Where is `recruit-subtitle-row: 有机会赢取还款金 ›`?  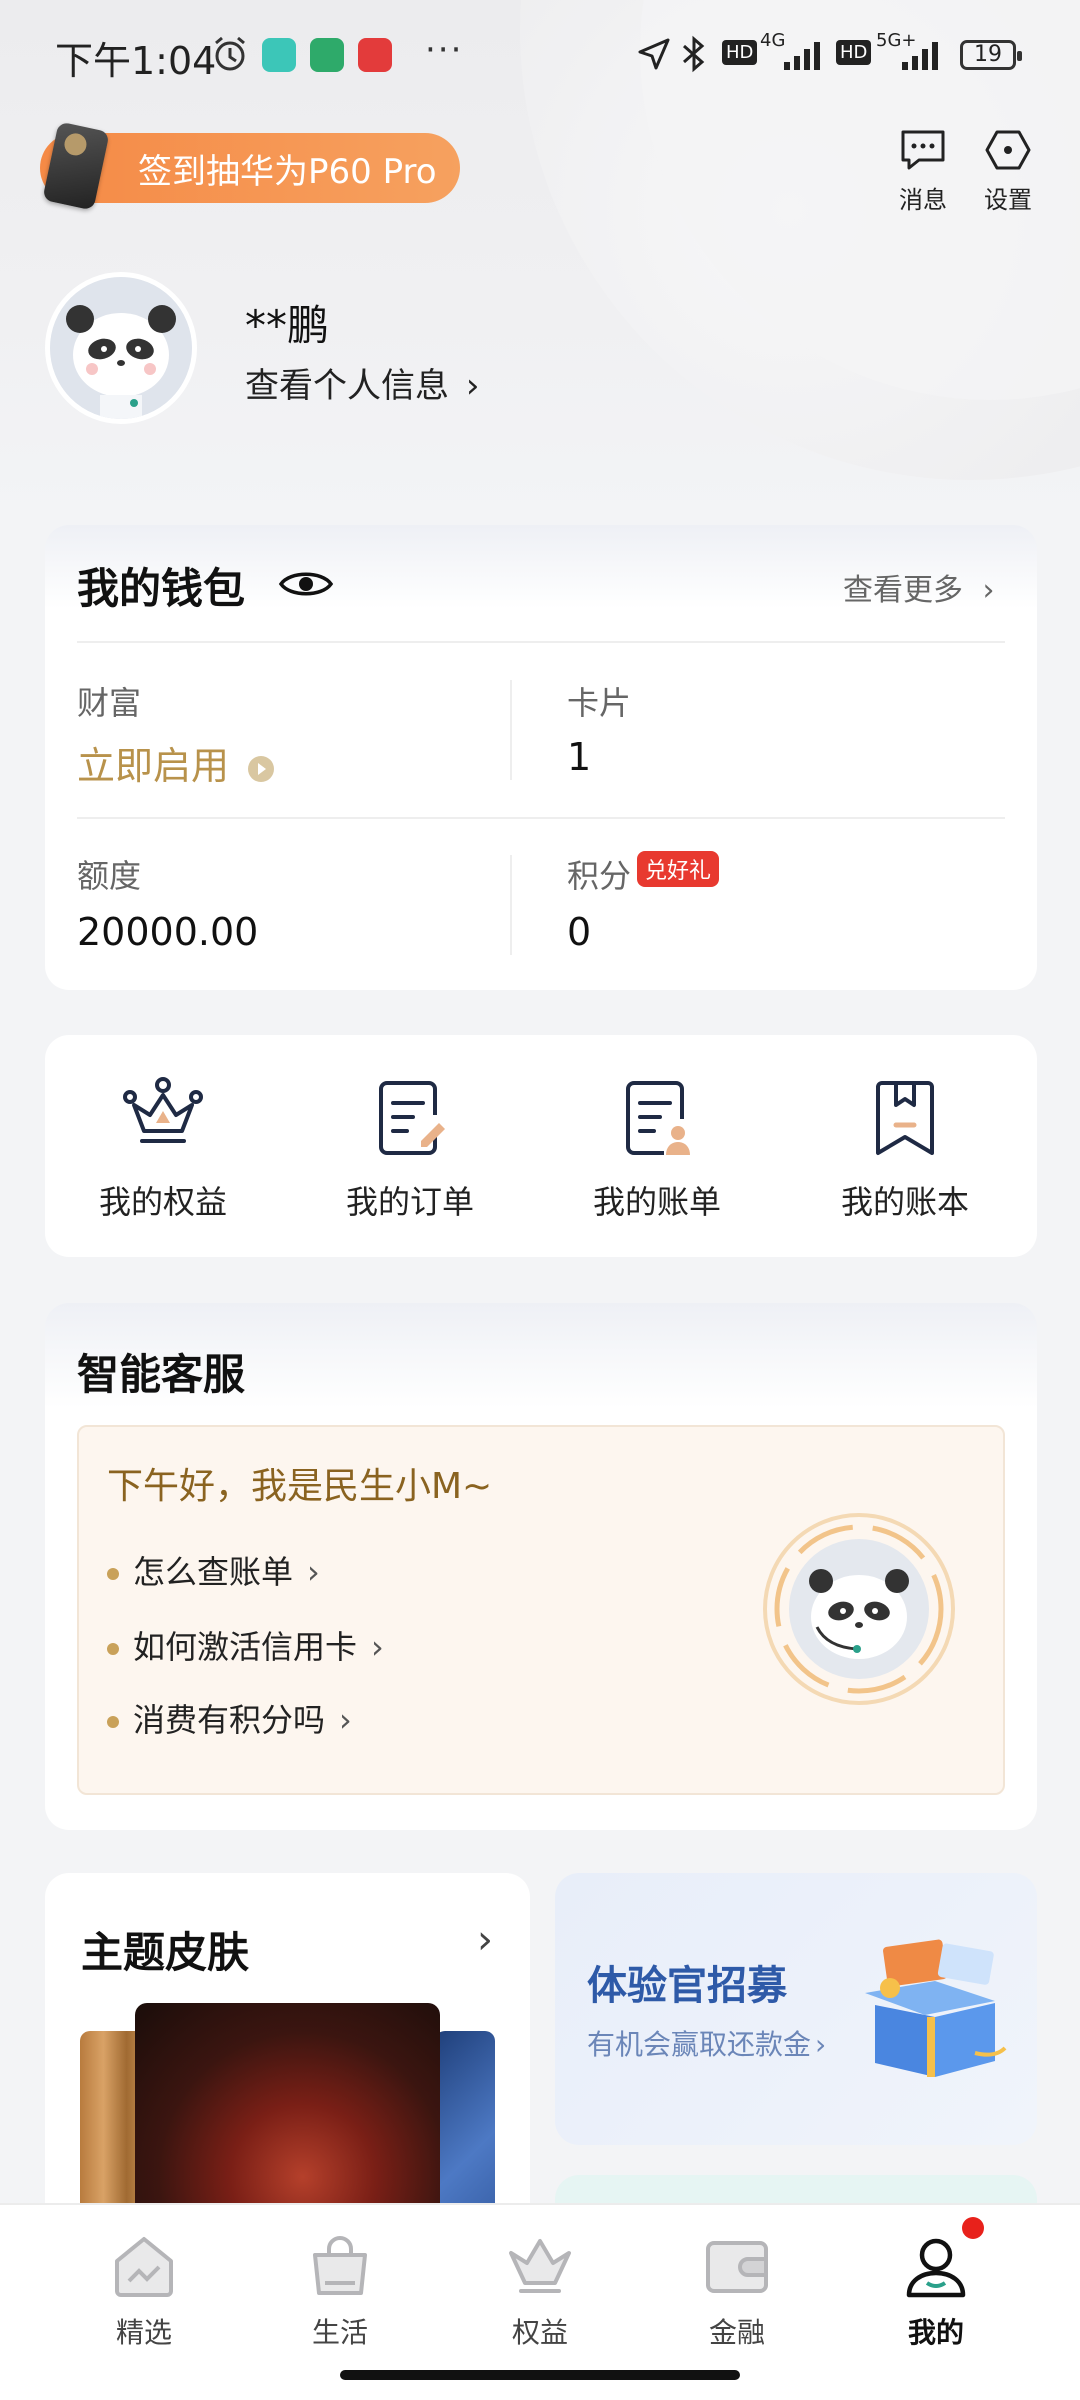 recruit-subtitle-row: 有机会赢取还款金 › is located at coordinates (706, 2043).